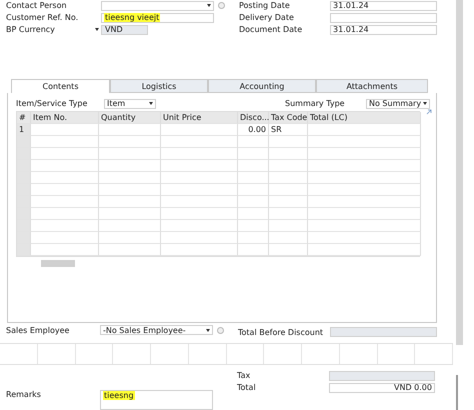 This screenshot has height=410, width=474. I want to click on field-label: Sales Employee, so click(38, 330).